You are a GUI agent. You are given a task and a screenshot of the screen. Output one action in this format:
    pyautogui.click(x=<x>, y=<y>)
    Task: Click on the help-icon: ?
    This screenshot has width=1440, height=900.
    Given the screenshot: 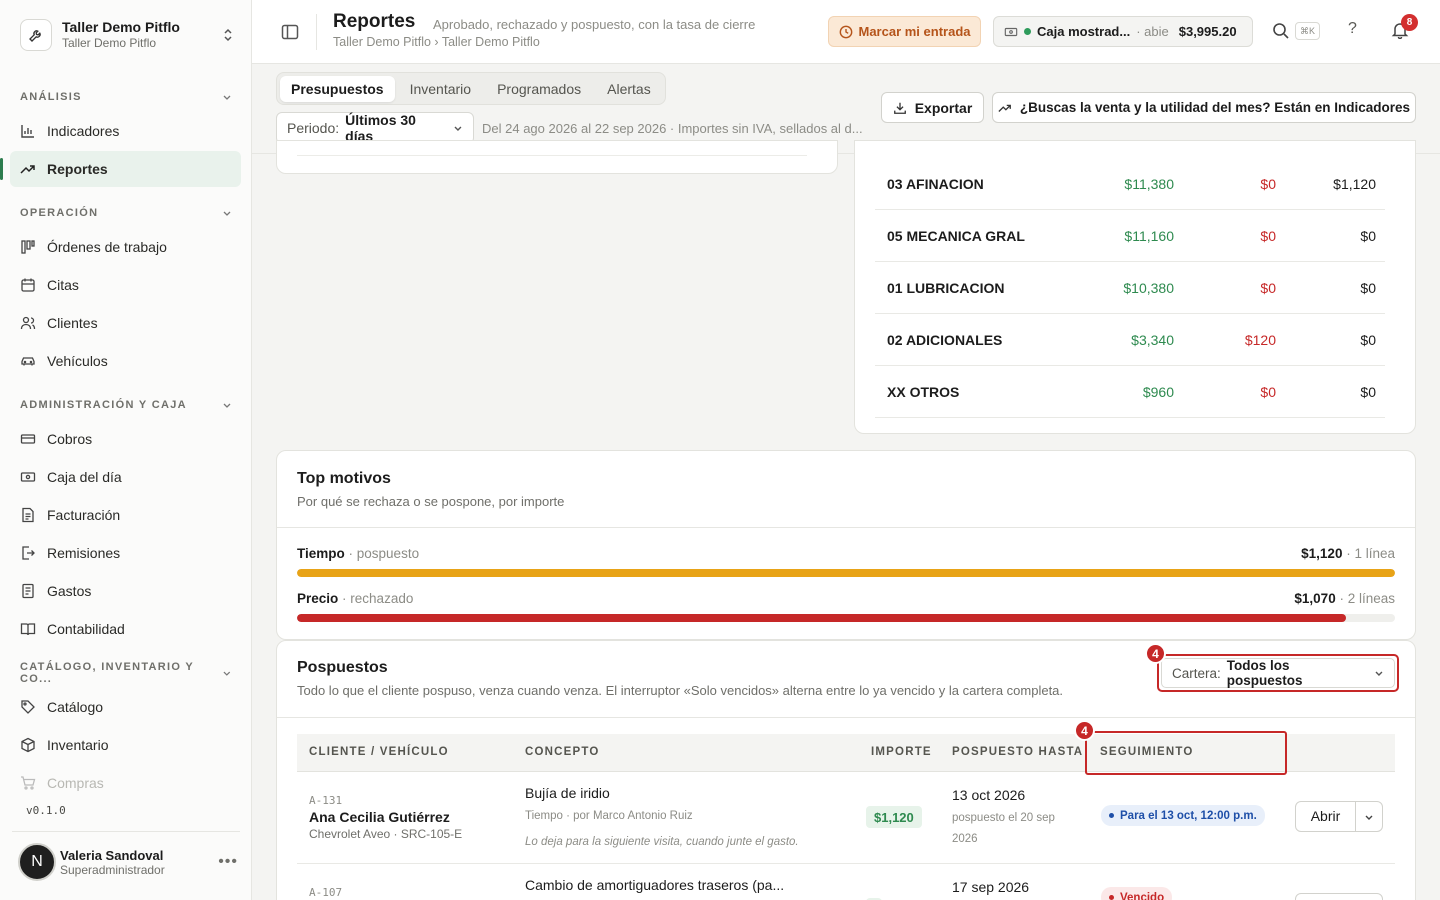 What is the action you would take?
    pyautogui.click(x=1352, y=29)
    